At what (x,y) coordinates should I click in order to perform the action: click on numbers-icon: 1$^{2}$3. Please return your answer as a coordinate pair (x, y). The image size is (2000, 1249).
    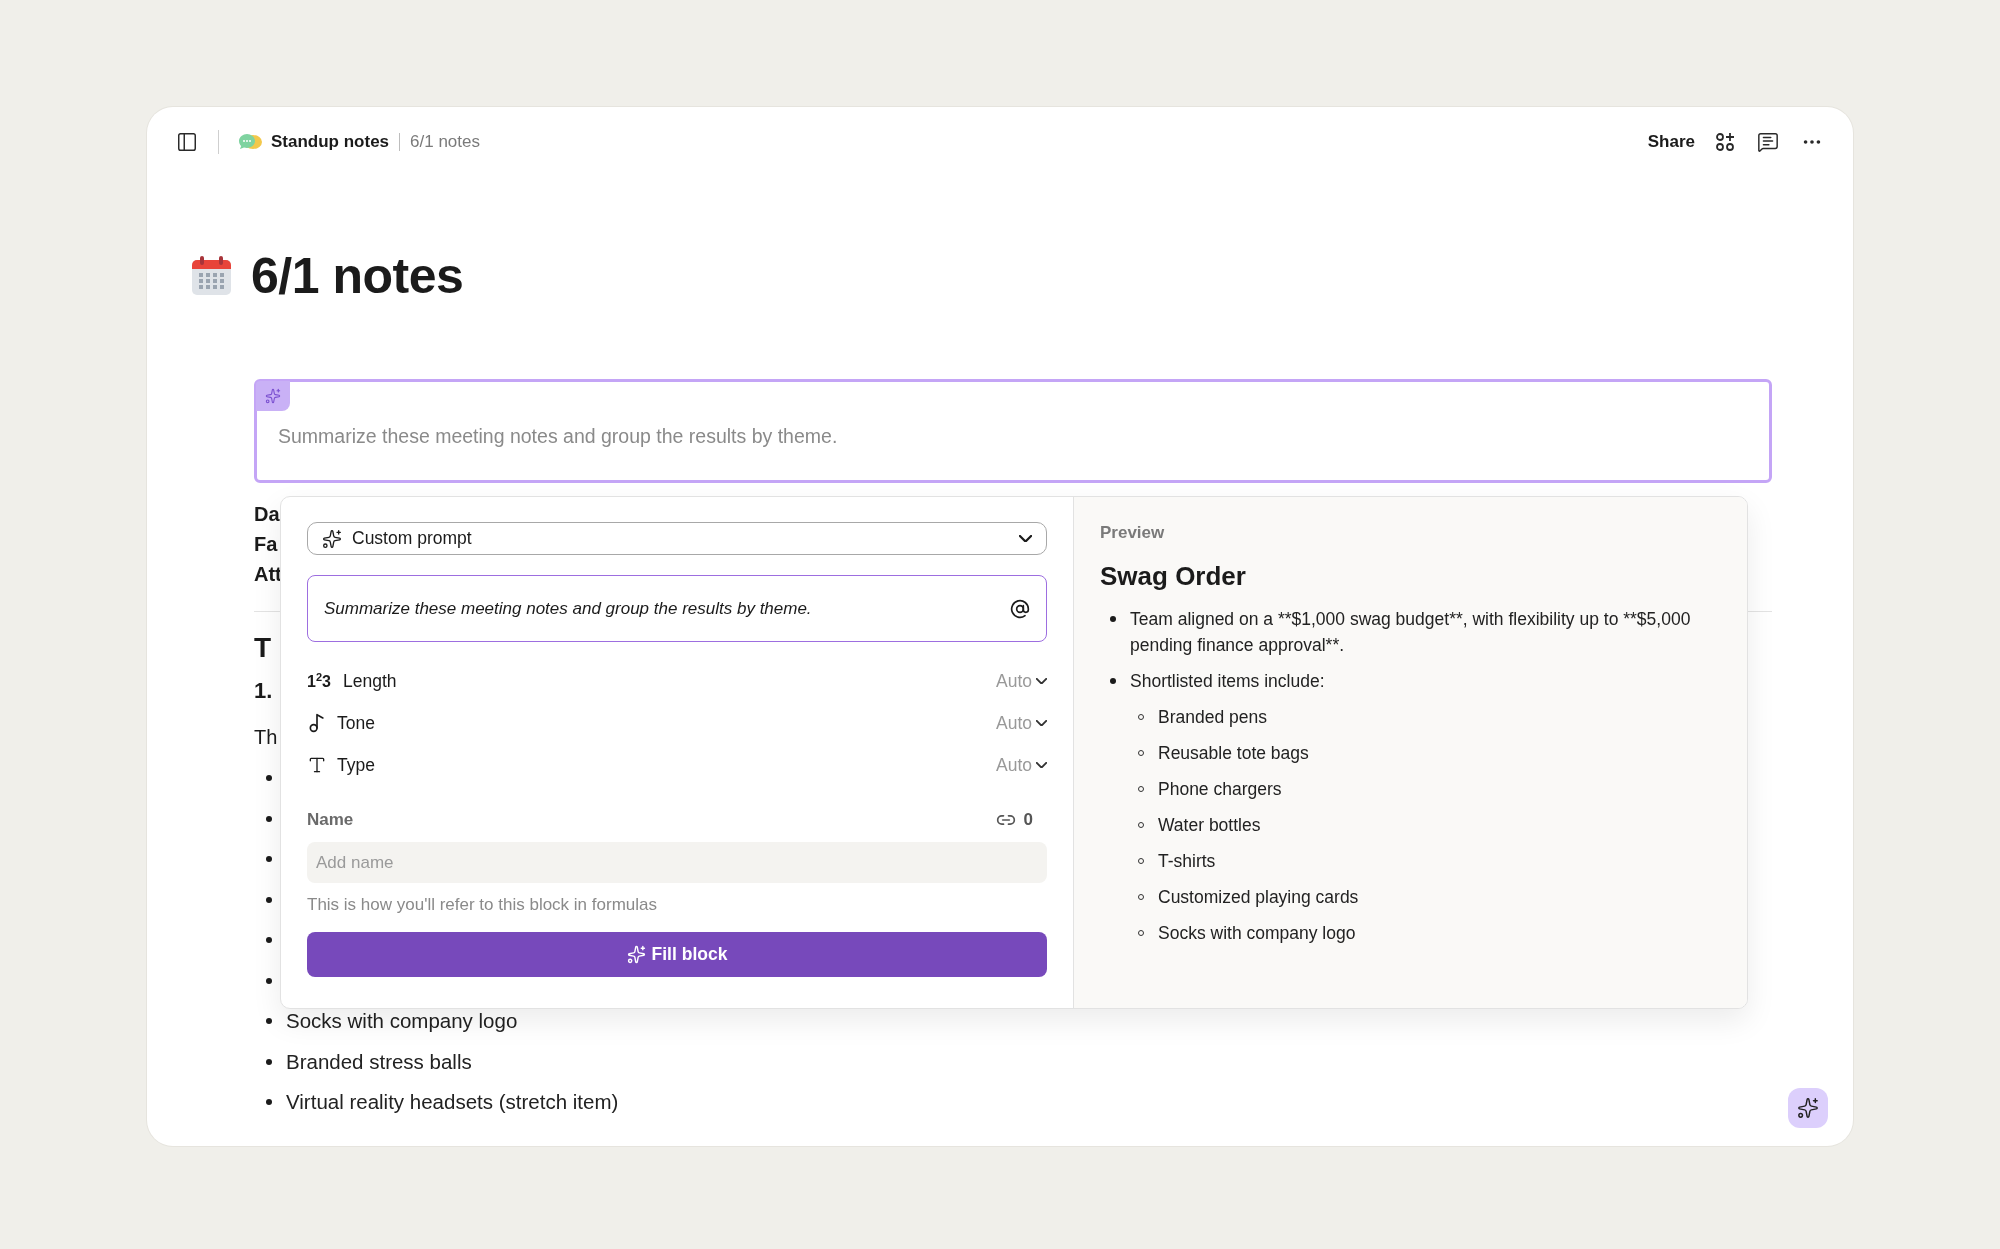
    Looking at the image, I should click on (320, 681).